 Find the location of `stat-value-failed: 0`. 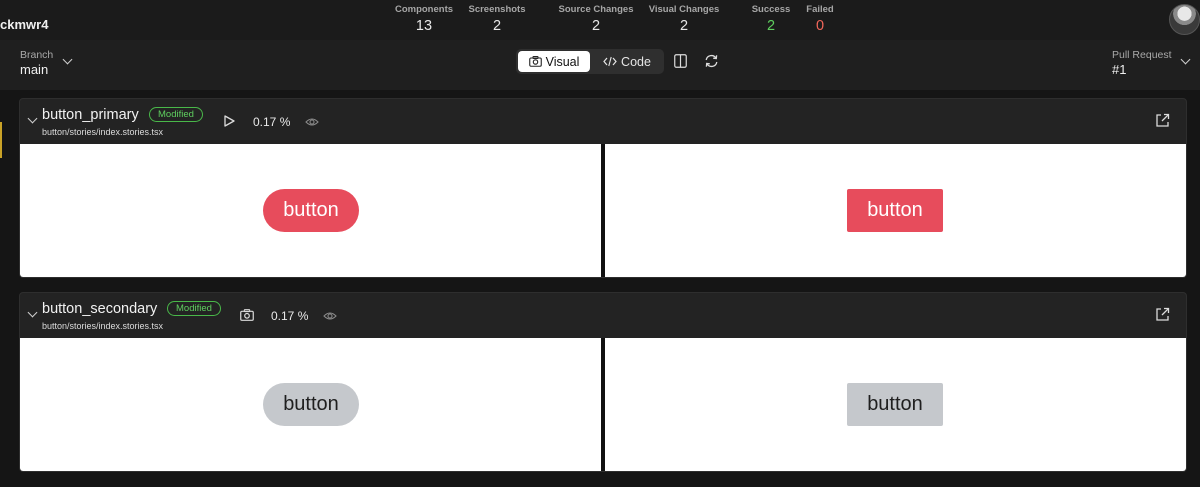

stat-value-failed: 0 is located at coordinates (820, 26).